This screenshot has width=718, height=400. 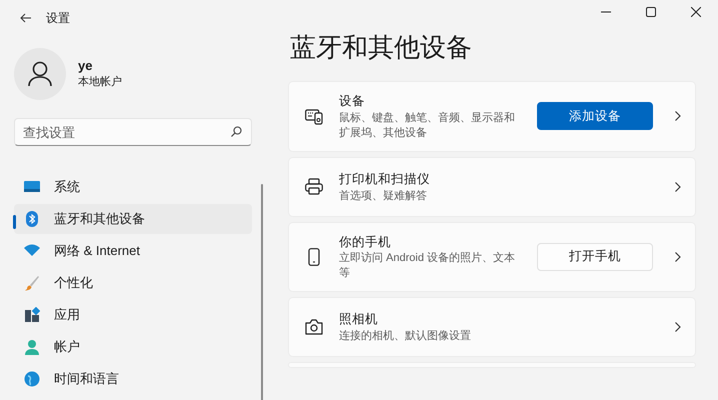 I want to click on card-description: 连接的相机、默认图像设置, so click(x=405, y=336).